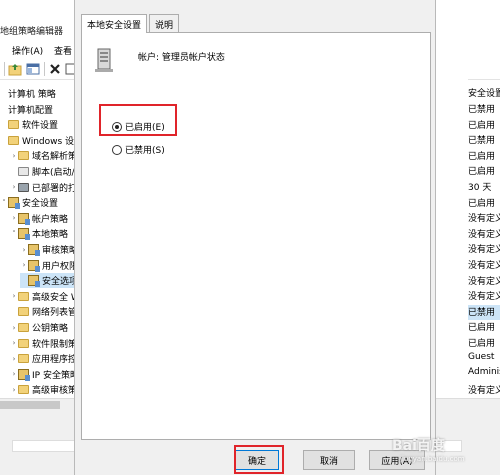  Describe the element at coordinates (43, 296) in the screenshot. I see `tree-item: › 高级安全 Windows` at that location.